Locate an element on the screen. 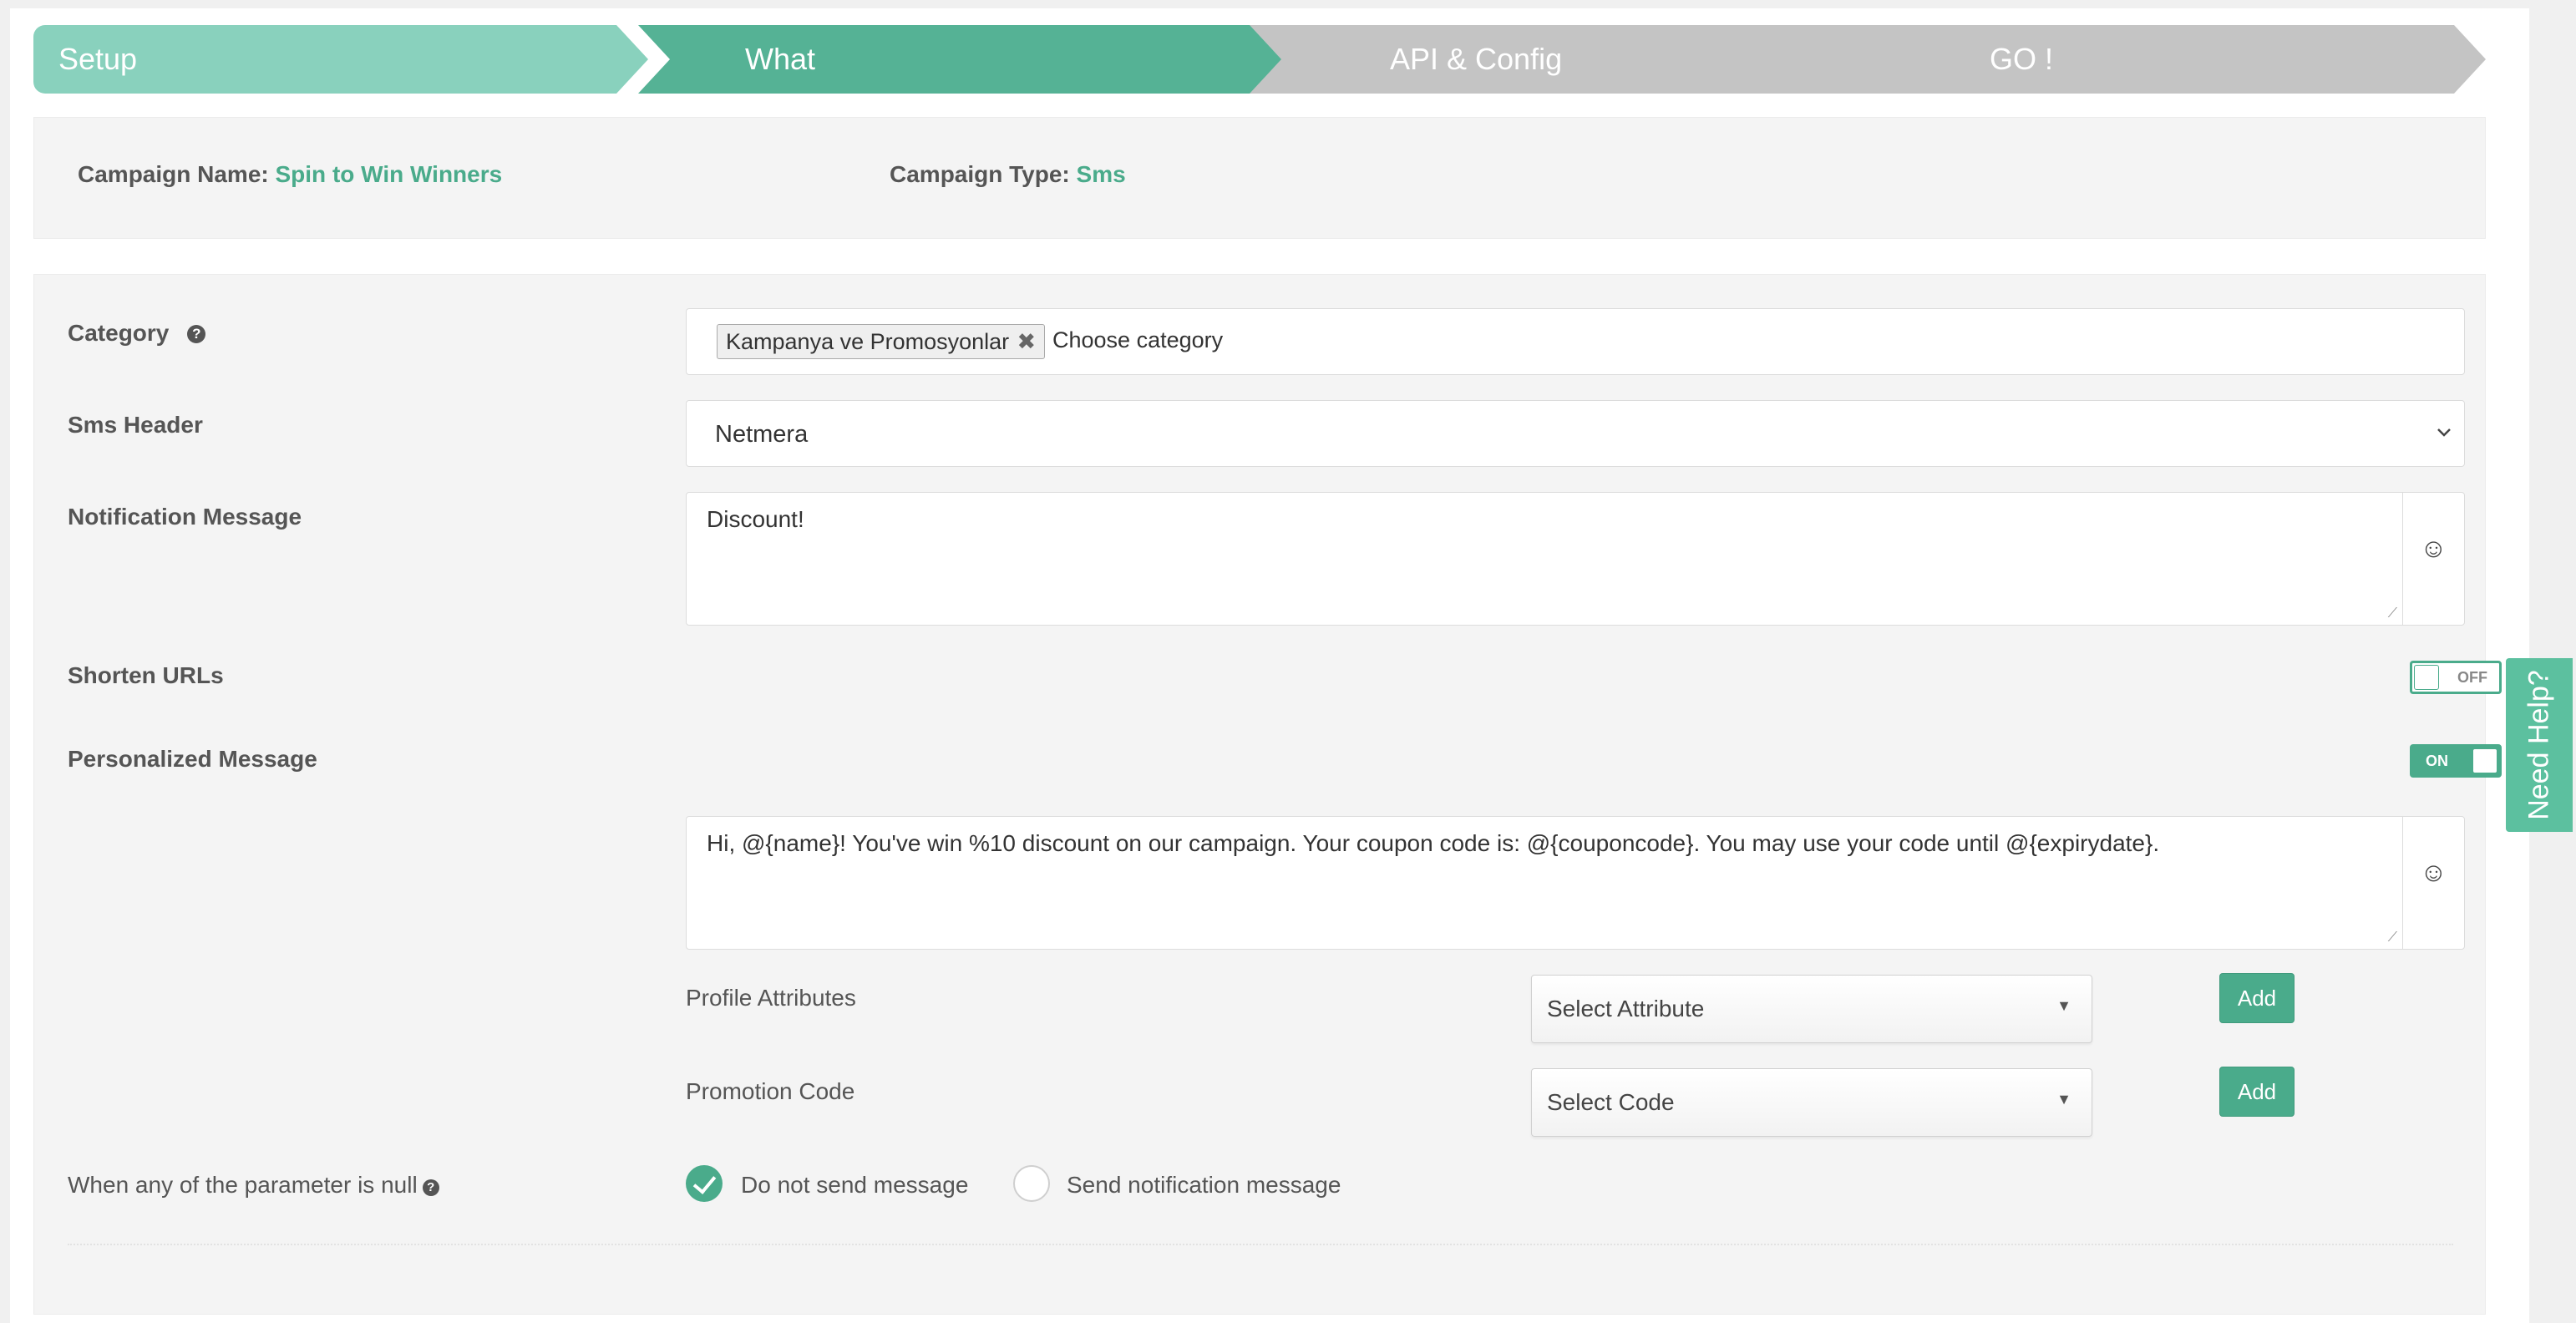  campaign-type: Campaign Type: Sms is located at coordinates (1008, 174).